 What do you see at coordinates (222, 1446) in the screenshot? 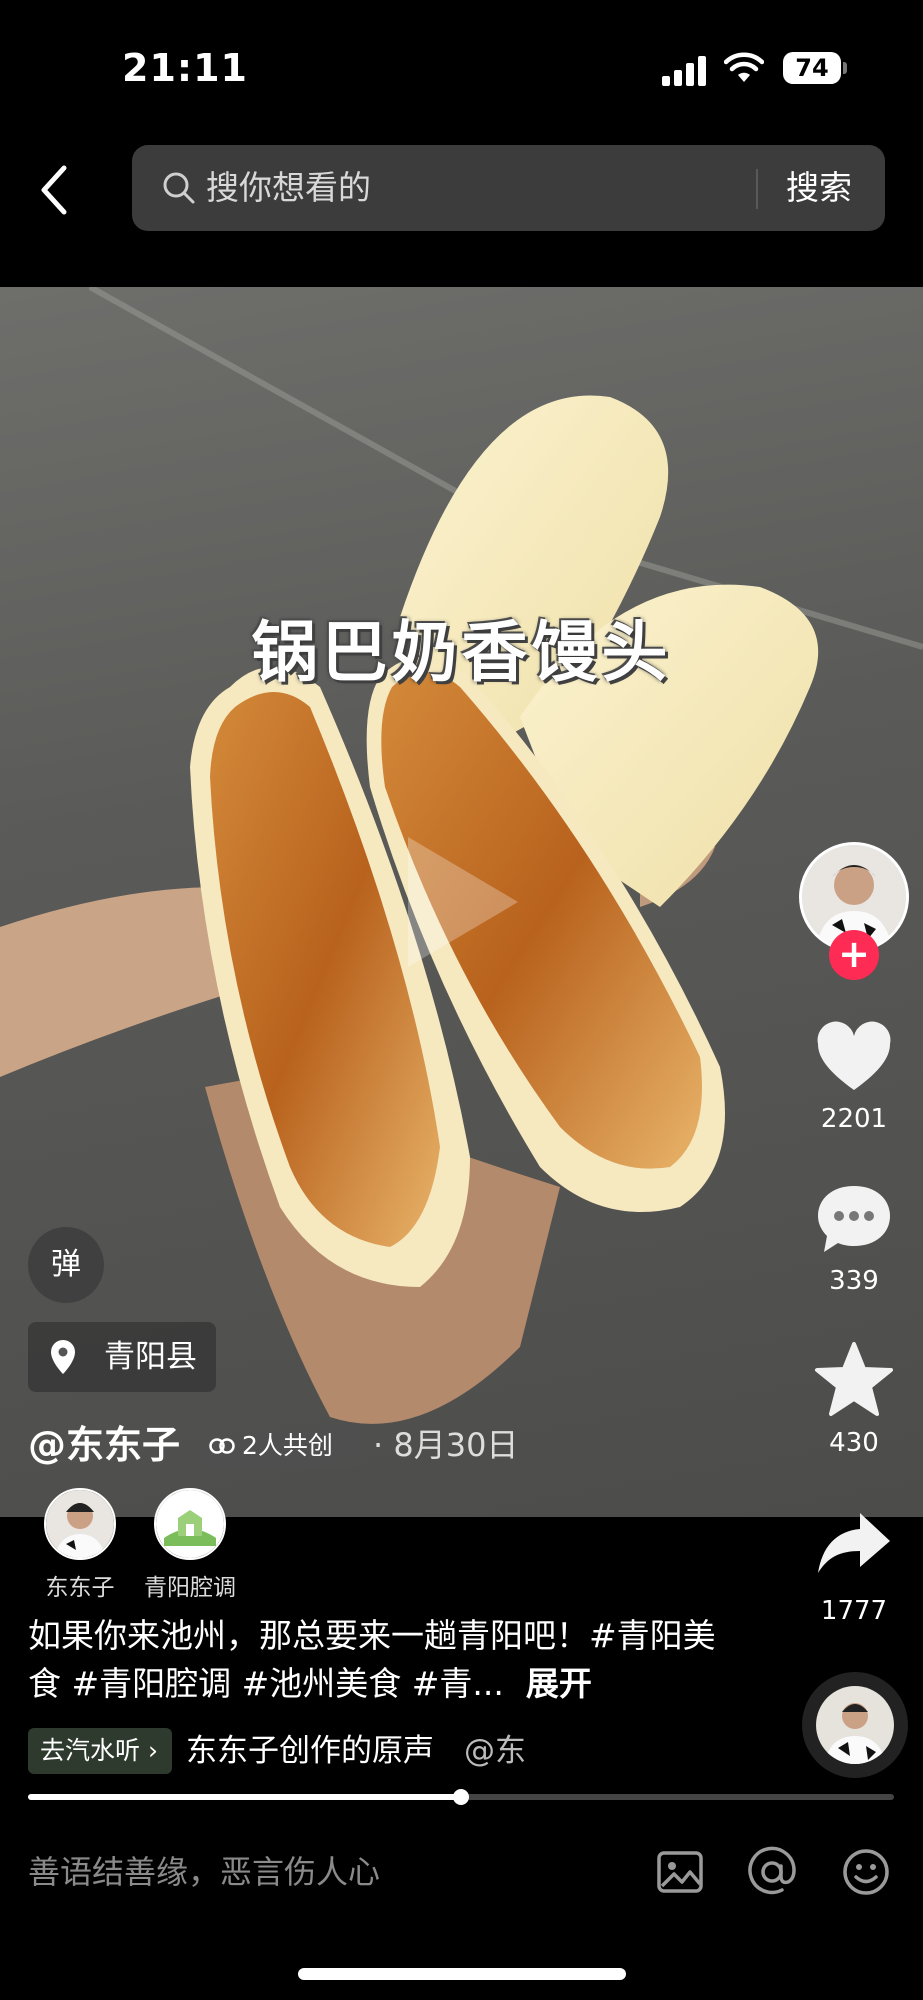
I see `cocreate-icon` at bounding box center [222, 1446].